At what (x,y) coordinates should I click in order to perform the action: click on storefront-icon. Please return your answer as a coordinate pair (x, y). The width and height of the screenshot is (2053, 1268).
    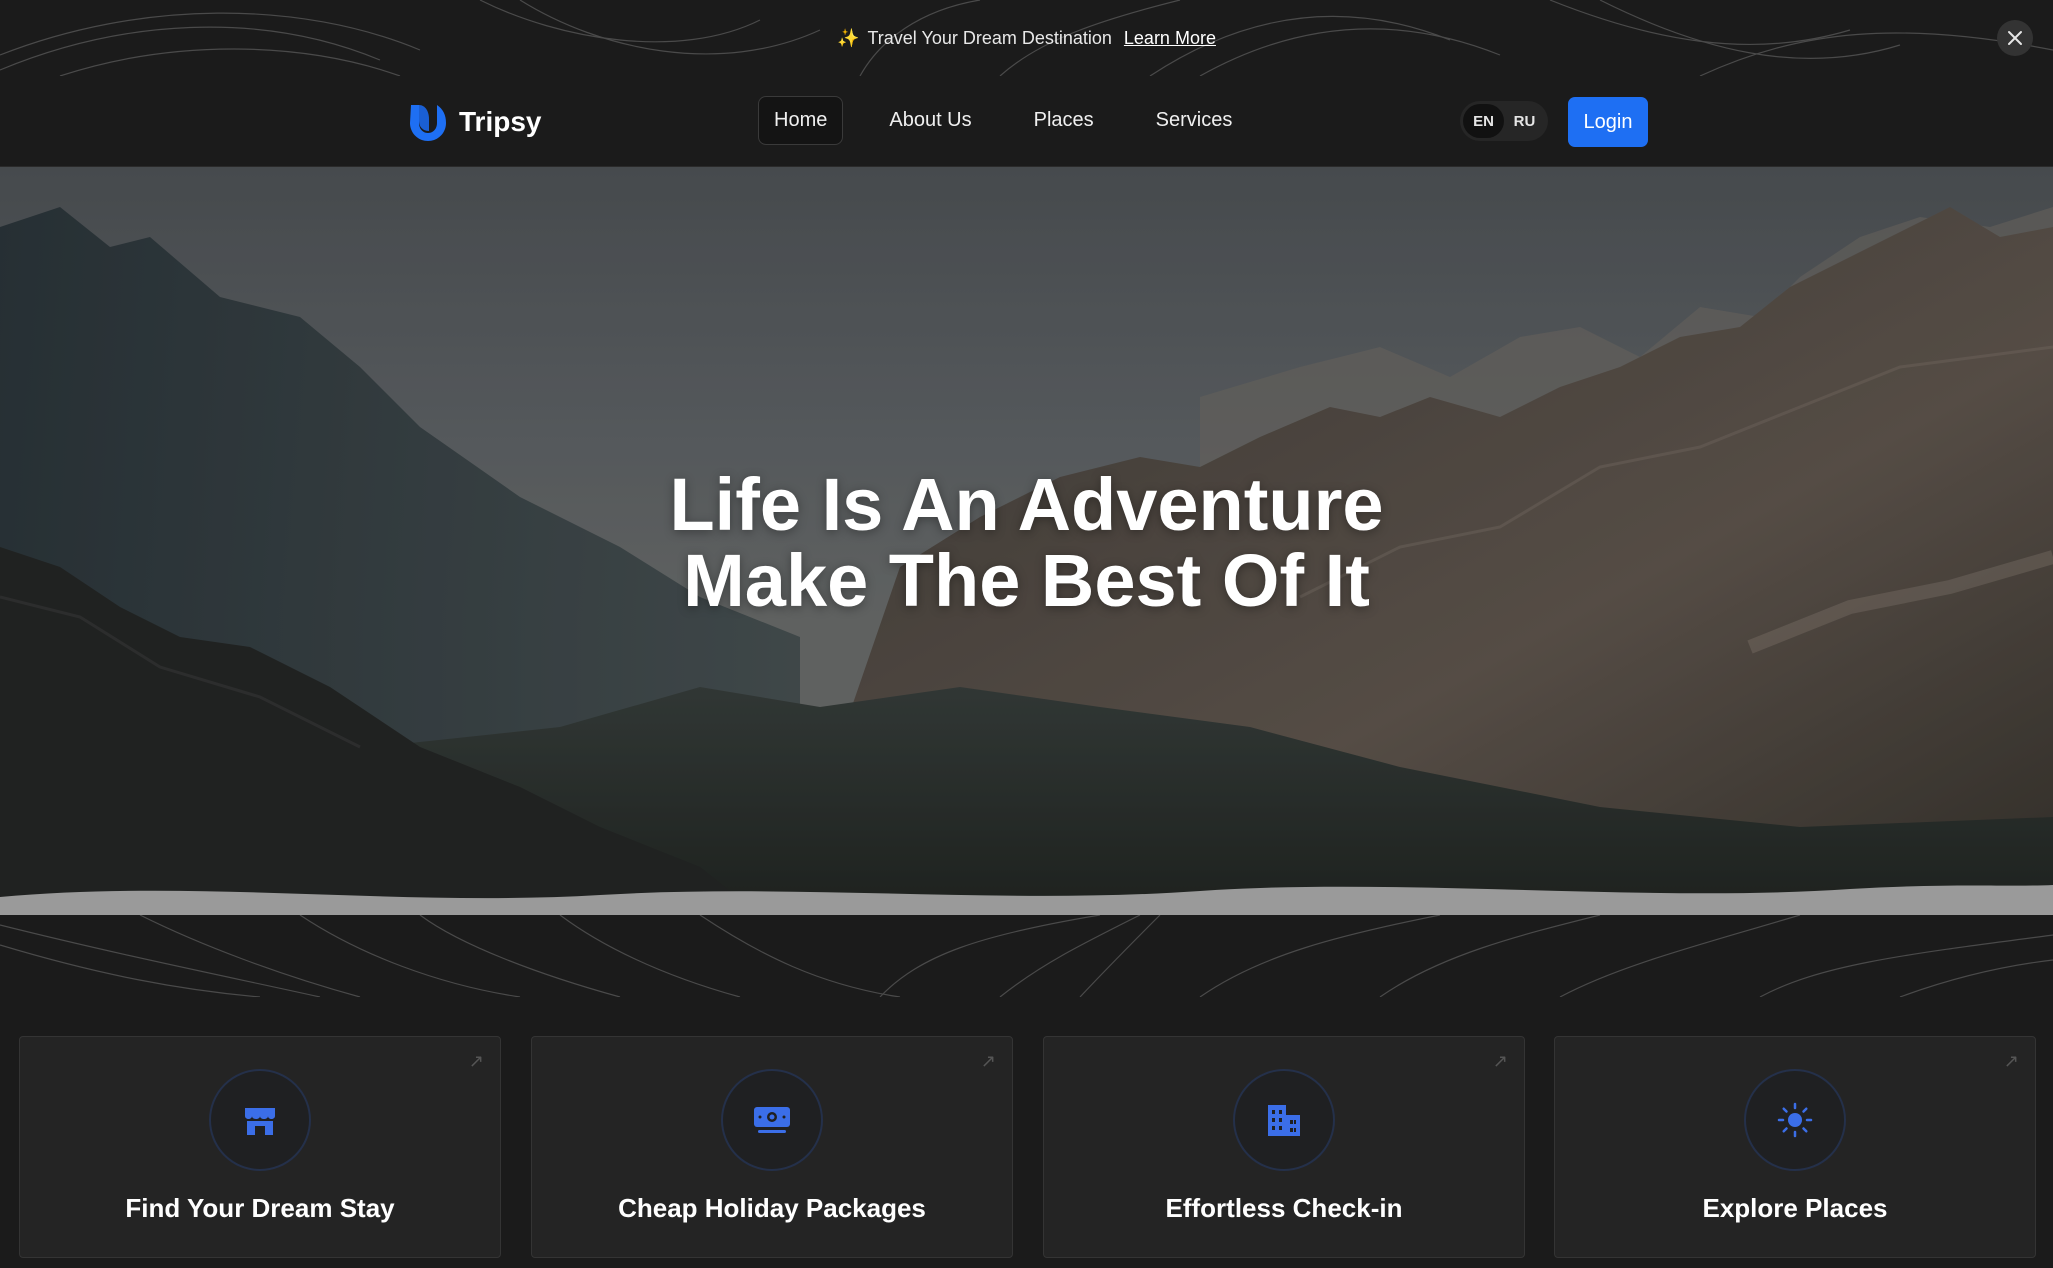
    Looking at the image, I should click on (260, 1121).